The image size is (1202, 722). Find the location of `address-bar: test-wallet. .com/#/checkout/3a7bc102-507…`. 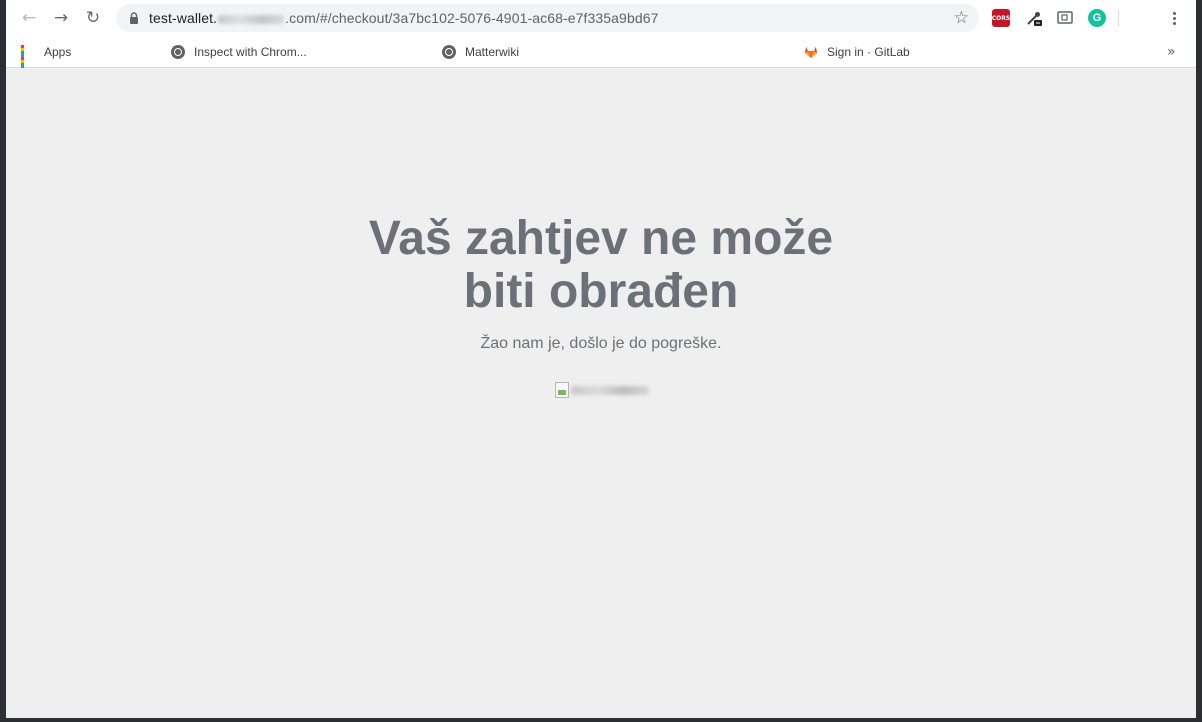

address-bar: test-wallet. .com/#/checkout/3a7bc102-507… is located at coordinates (547, 18).